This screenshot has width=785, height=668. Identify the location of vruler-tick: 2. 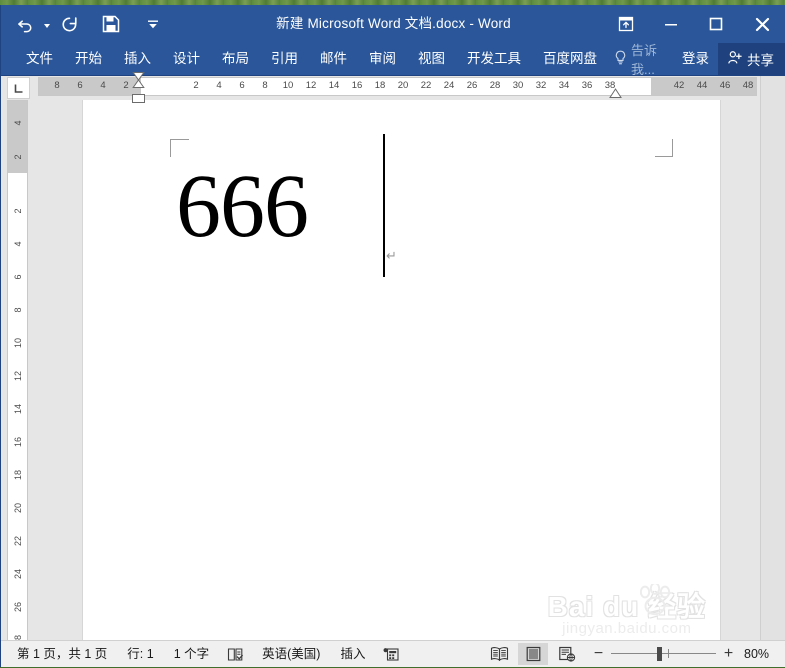
(17, 211).